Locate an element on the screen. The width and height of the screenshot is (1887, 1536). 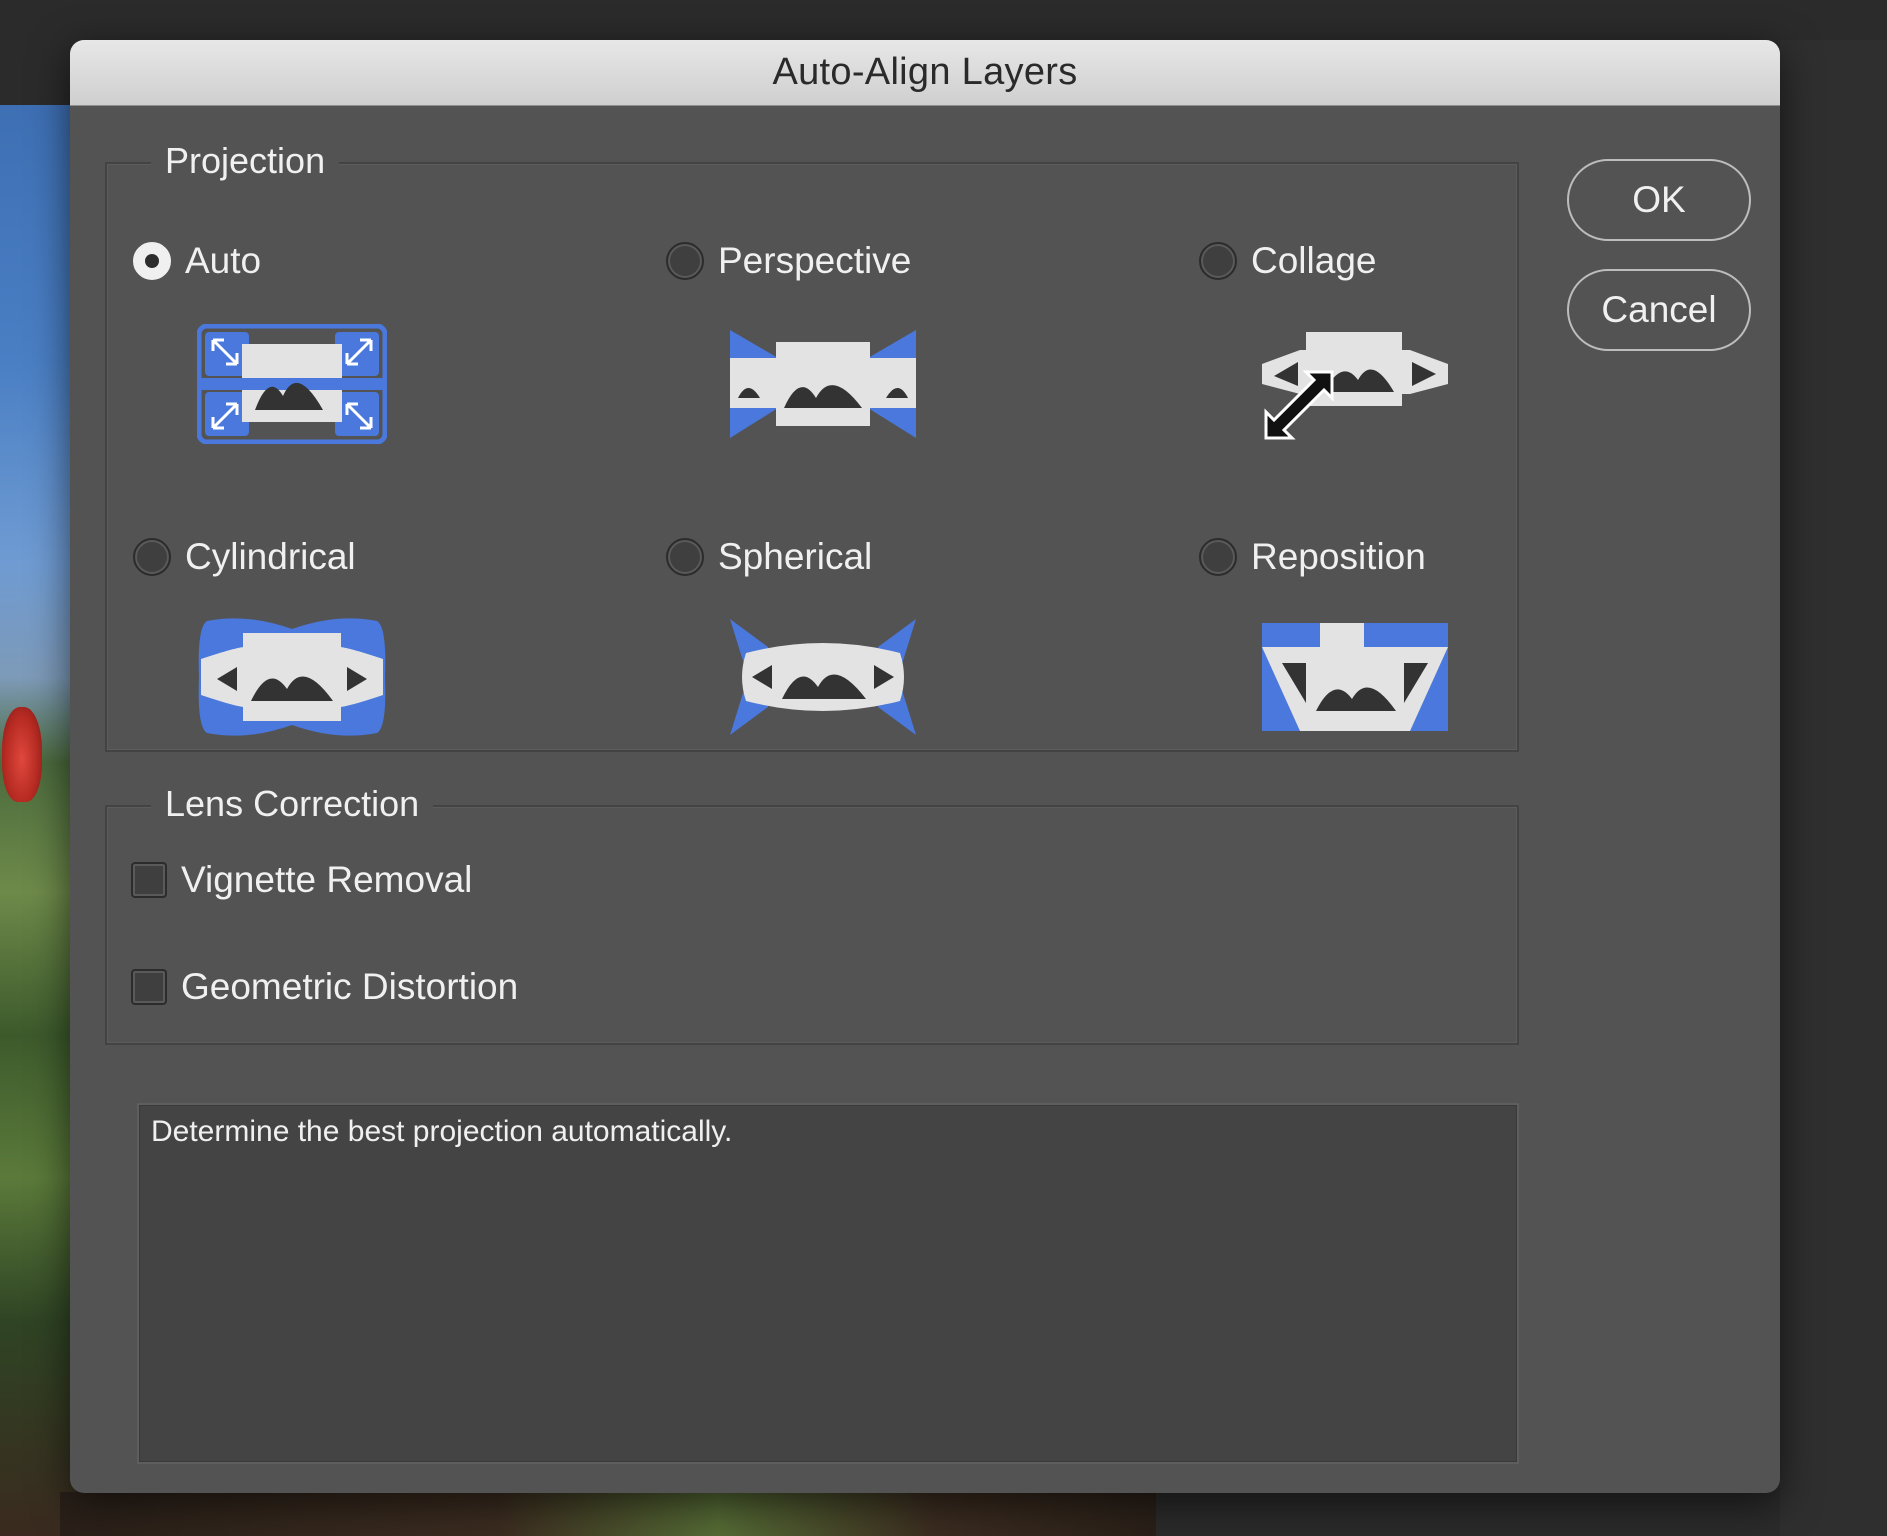
dialog-titlebar: Auto-Align Layers is located at coordinates (925, 73).